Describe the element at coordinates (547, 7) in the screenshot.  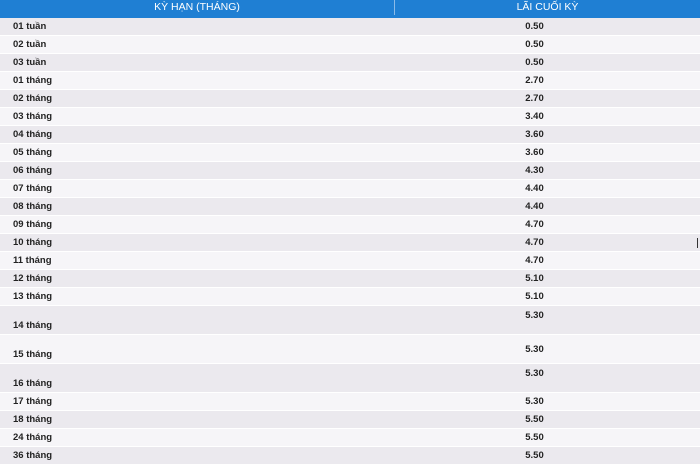
I see `rate-column-header: LÃI CUỐI KỲ` at that location.